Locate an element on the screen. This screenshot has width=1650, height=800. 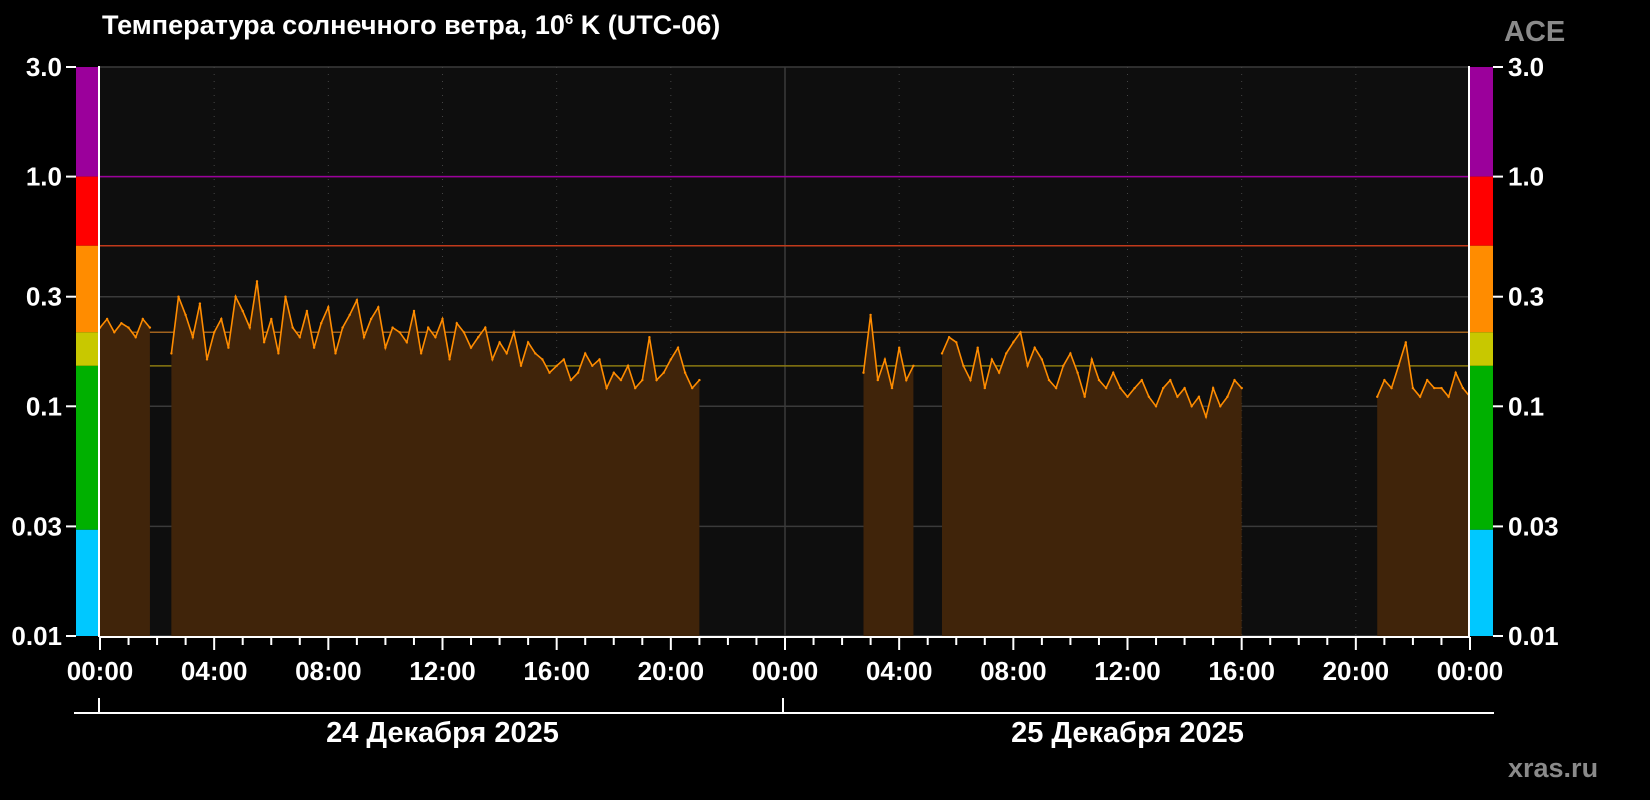
y-tick-label-right: 0.1 is located at coordinates (1526, 406).